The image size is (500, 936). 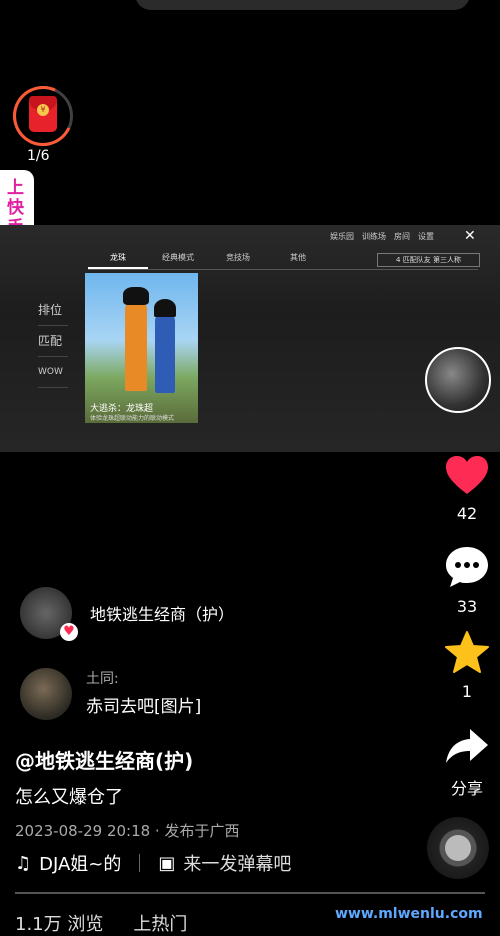 I want to click on game-menu-item: 房间, so click(x=402, y=236).